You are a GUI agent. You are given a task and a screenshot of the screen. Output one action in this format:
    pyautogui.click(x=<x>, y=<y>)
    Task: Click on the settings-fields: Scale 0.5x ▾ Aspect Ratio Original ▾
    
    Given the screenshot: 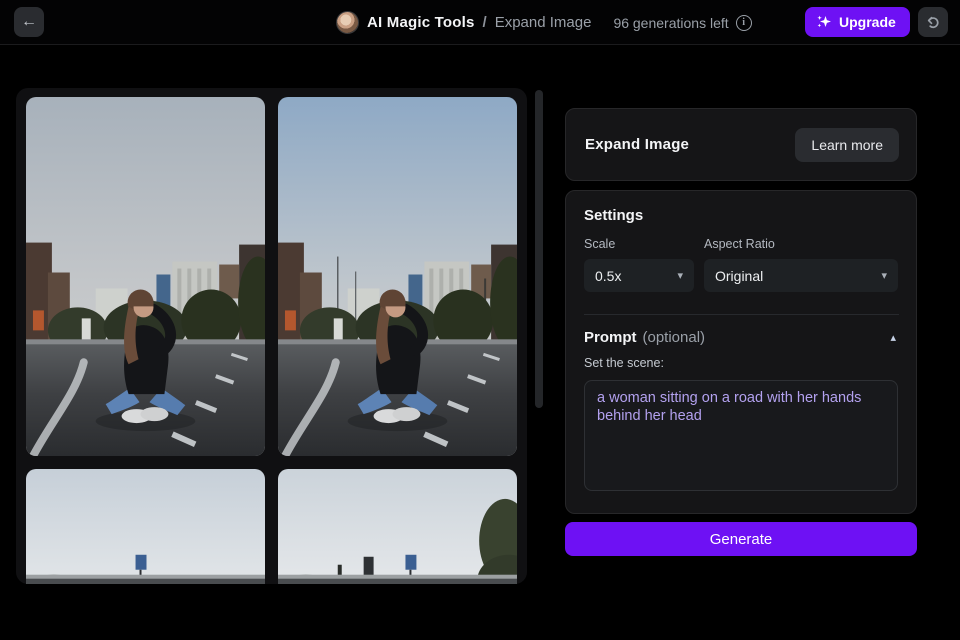 What is the action you would take?
    pyautogui.click(x=741, y=264)
    